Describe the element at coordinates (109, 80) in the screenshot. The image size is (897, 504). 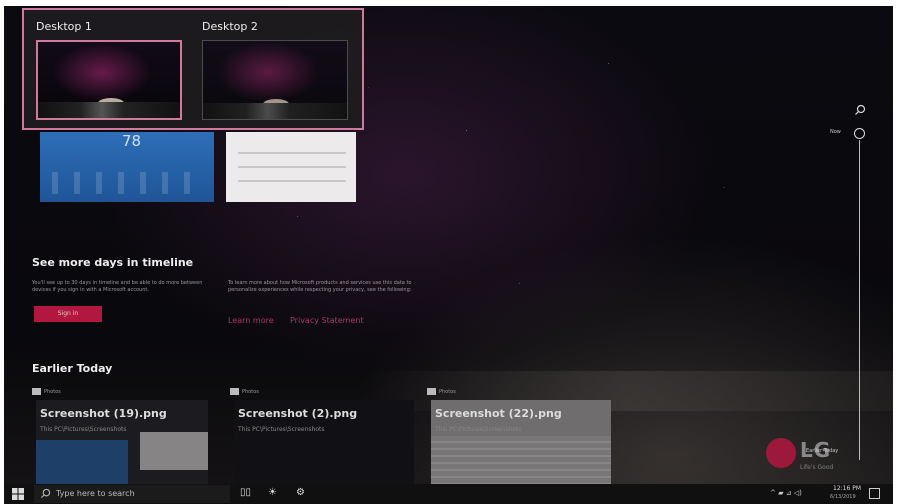
I see `desktop-1-thumbnail` at that location.